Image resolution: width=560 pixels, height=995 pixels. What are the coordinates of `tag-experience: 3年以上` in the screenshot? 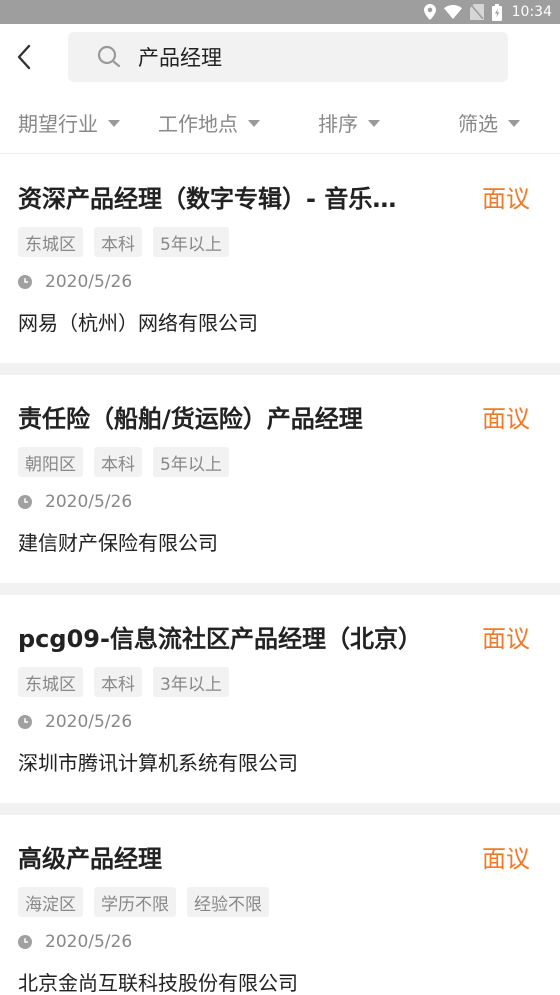 It's located at (191, 682).